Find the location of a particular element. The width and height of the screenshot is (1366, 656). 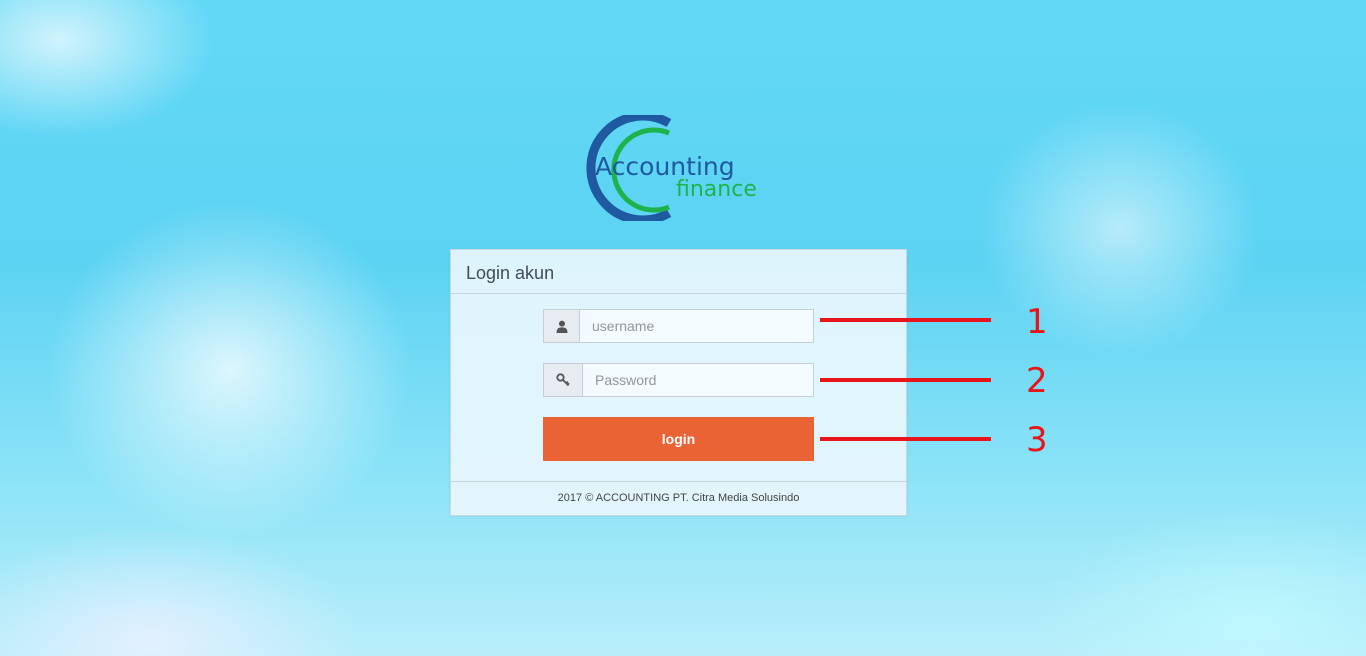

user-icon is located at coordinates (562, 326).